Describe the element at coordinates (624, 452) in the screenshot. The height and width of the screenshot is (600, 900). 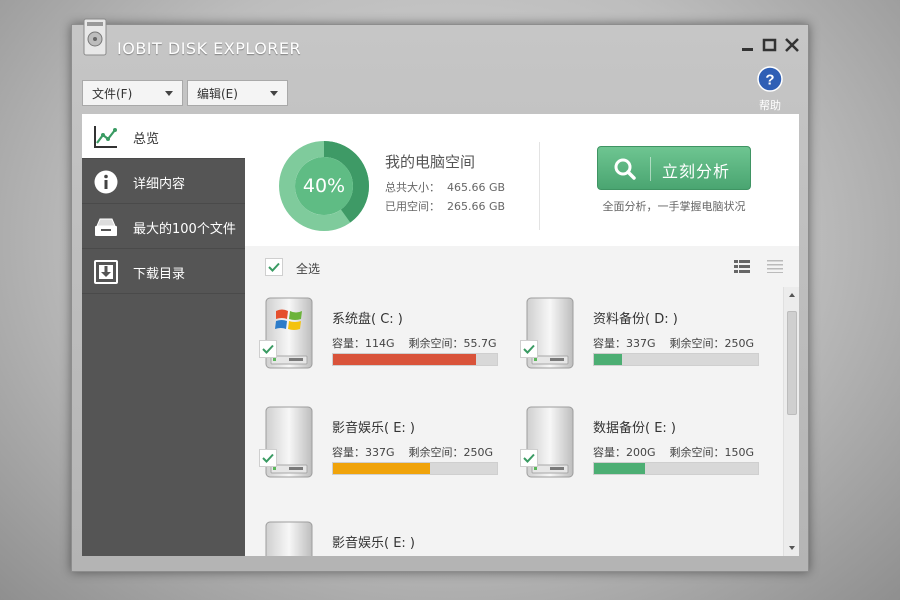
I see `drive-capacity: 容量：200G` at that location.